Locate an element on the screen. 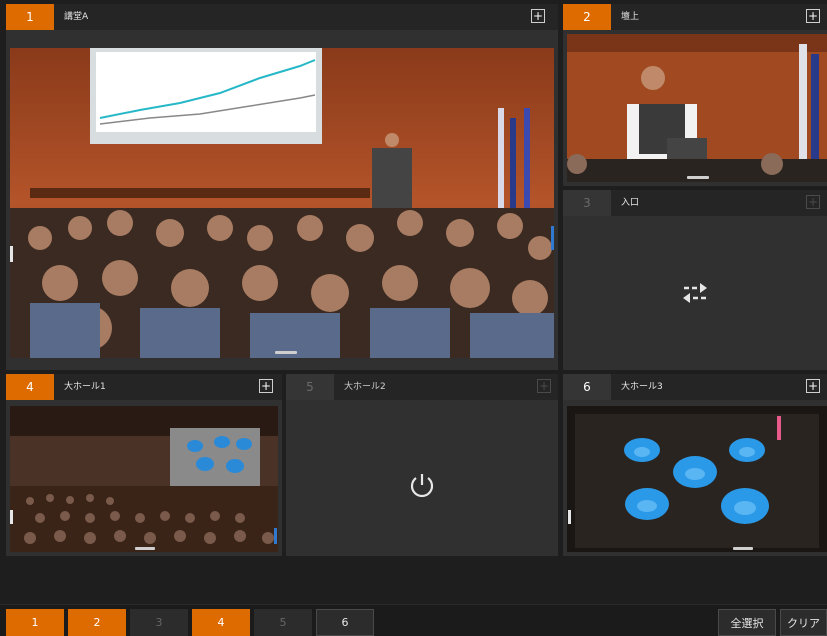  select-all-button: 全選択 is located at coordinates (747, 622).